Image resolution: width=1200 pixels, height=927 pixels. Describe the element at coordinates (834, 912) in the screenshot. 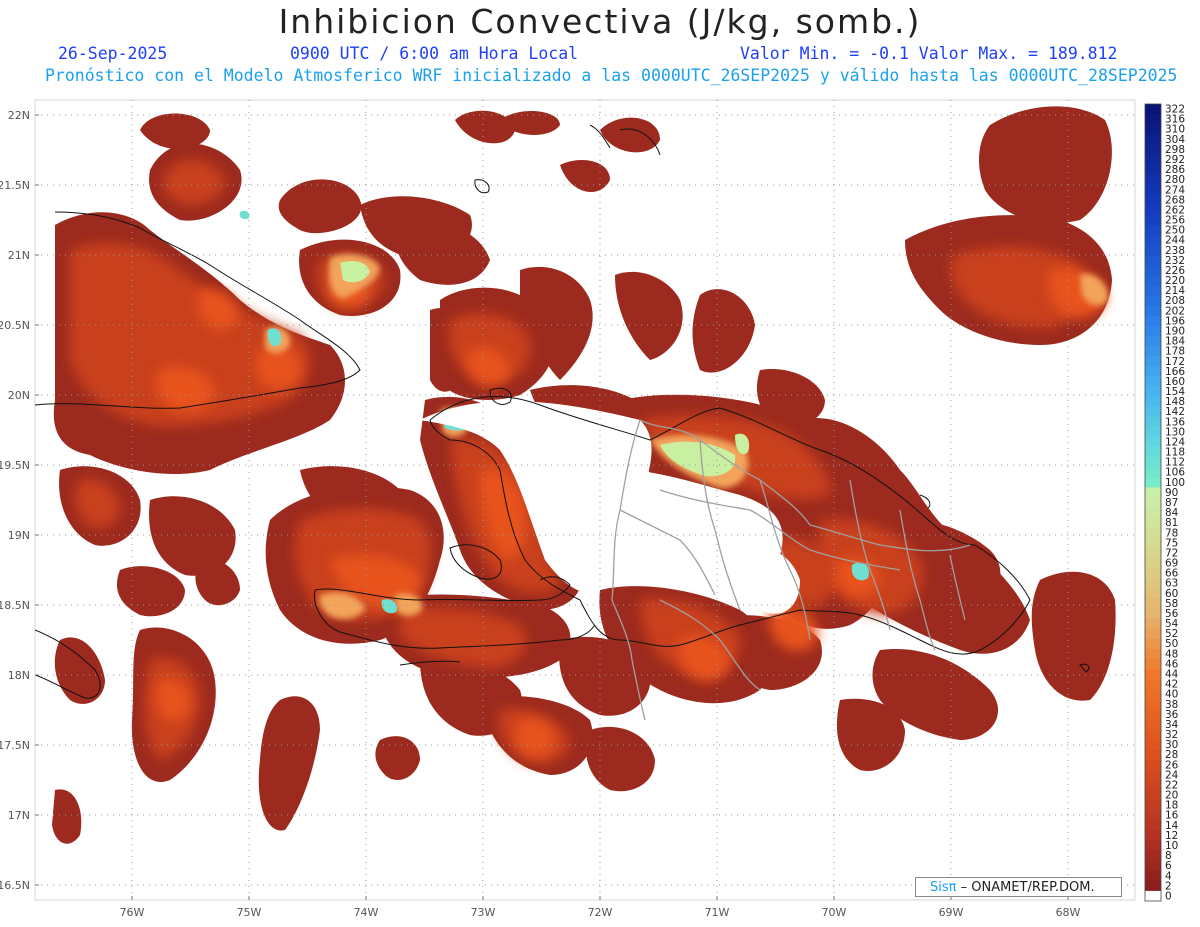

I see `lon-label: 70W` at that location.